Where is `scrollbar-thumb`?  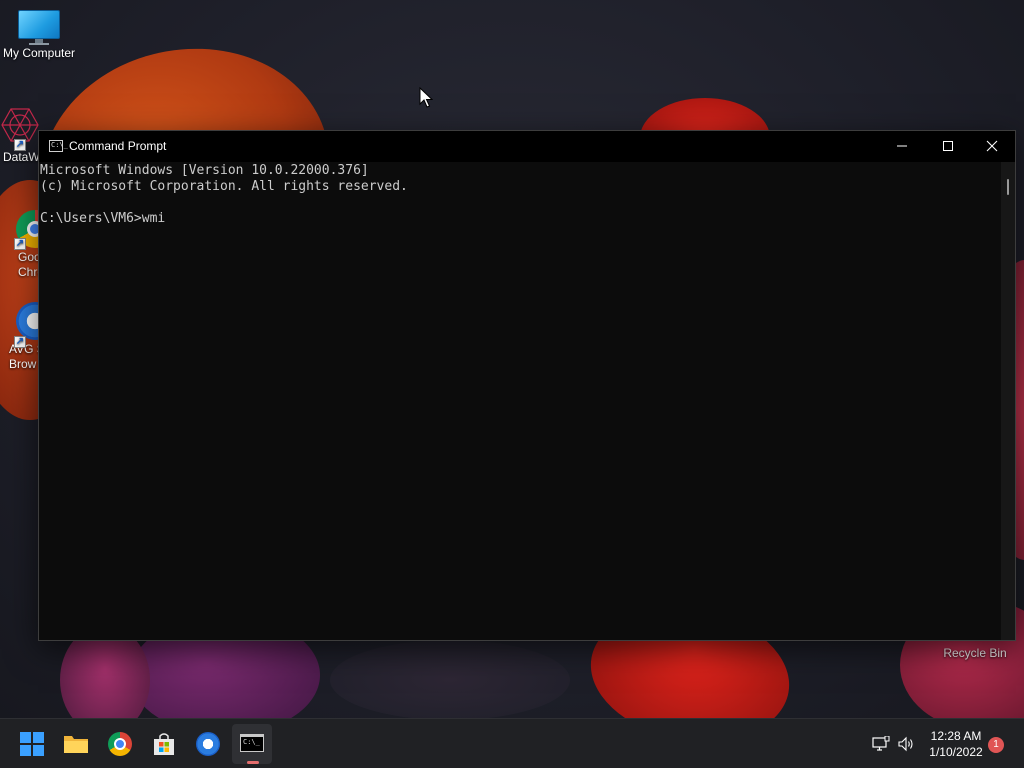
scrollbar-thumb is located at coordinates (1008, 187).